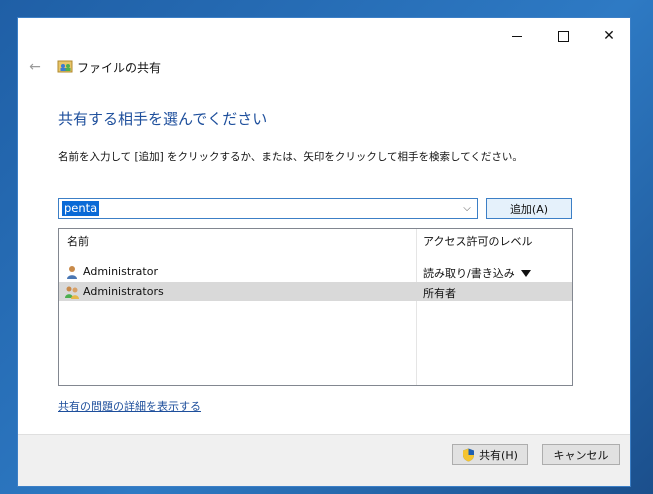 The image size is (653, 494). What do you see at coordinates (315, 291) in the screenshot?
I see `list-row: Administrators 所有者` at bounding box center [315, 291].